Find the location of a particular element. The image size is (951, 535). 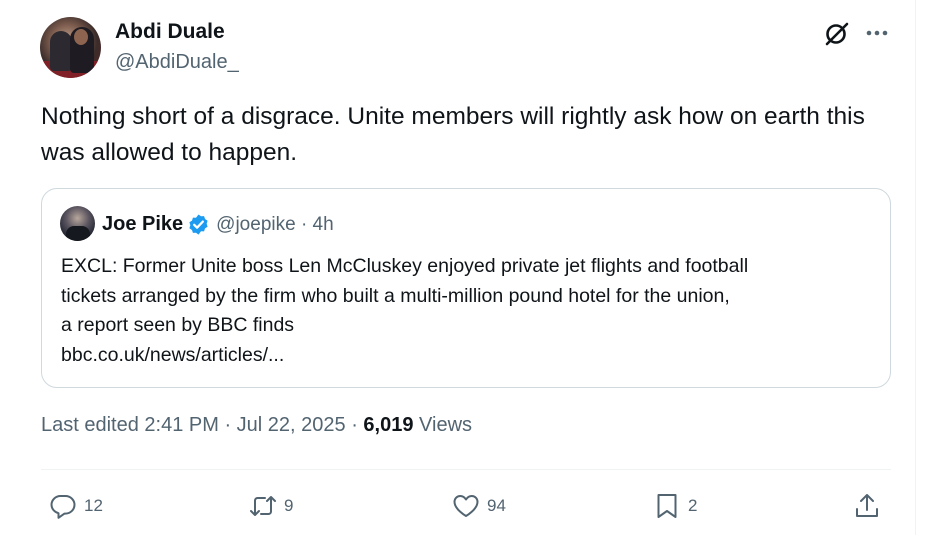

bookmark-button: 2 is located at coordinates (674, 506).